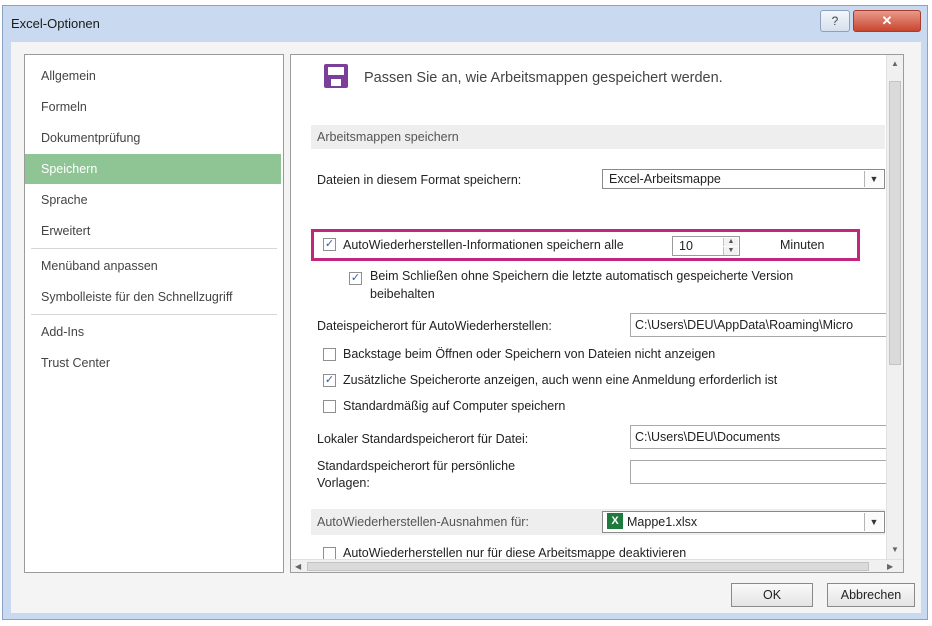 This screenshot has width=932, height=626. Describe the element at coordinates (329, 406) in the screenshot. I see `save-to-computer-checkbox` at that location.